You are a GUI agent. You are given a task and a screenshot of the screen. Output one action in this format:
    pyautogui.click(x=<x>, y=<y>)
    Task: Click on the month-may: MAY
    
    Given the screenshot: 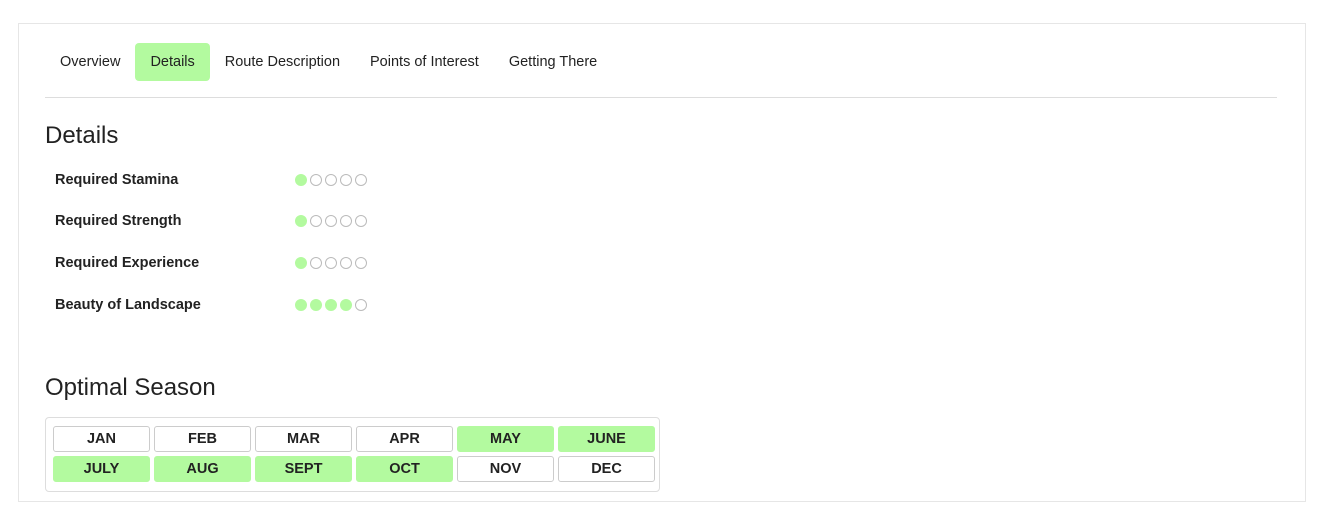 What is the action you would take?
    pyautogui.click(x=505, y=439)
    